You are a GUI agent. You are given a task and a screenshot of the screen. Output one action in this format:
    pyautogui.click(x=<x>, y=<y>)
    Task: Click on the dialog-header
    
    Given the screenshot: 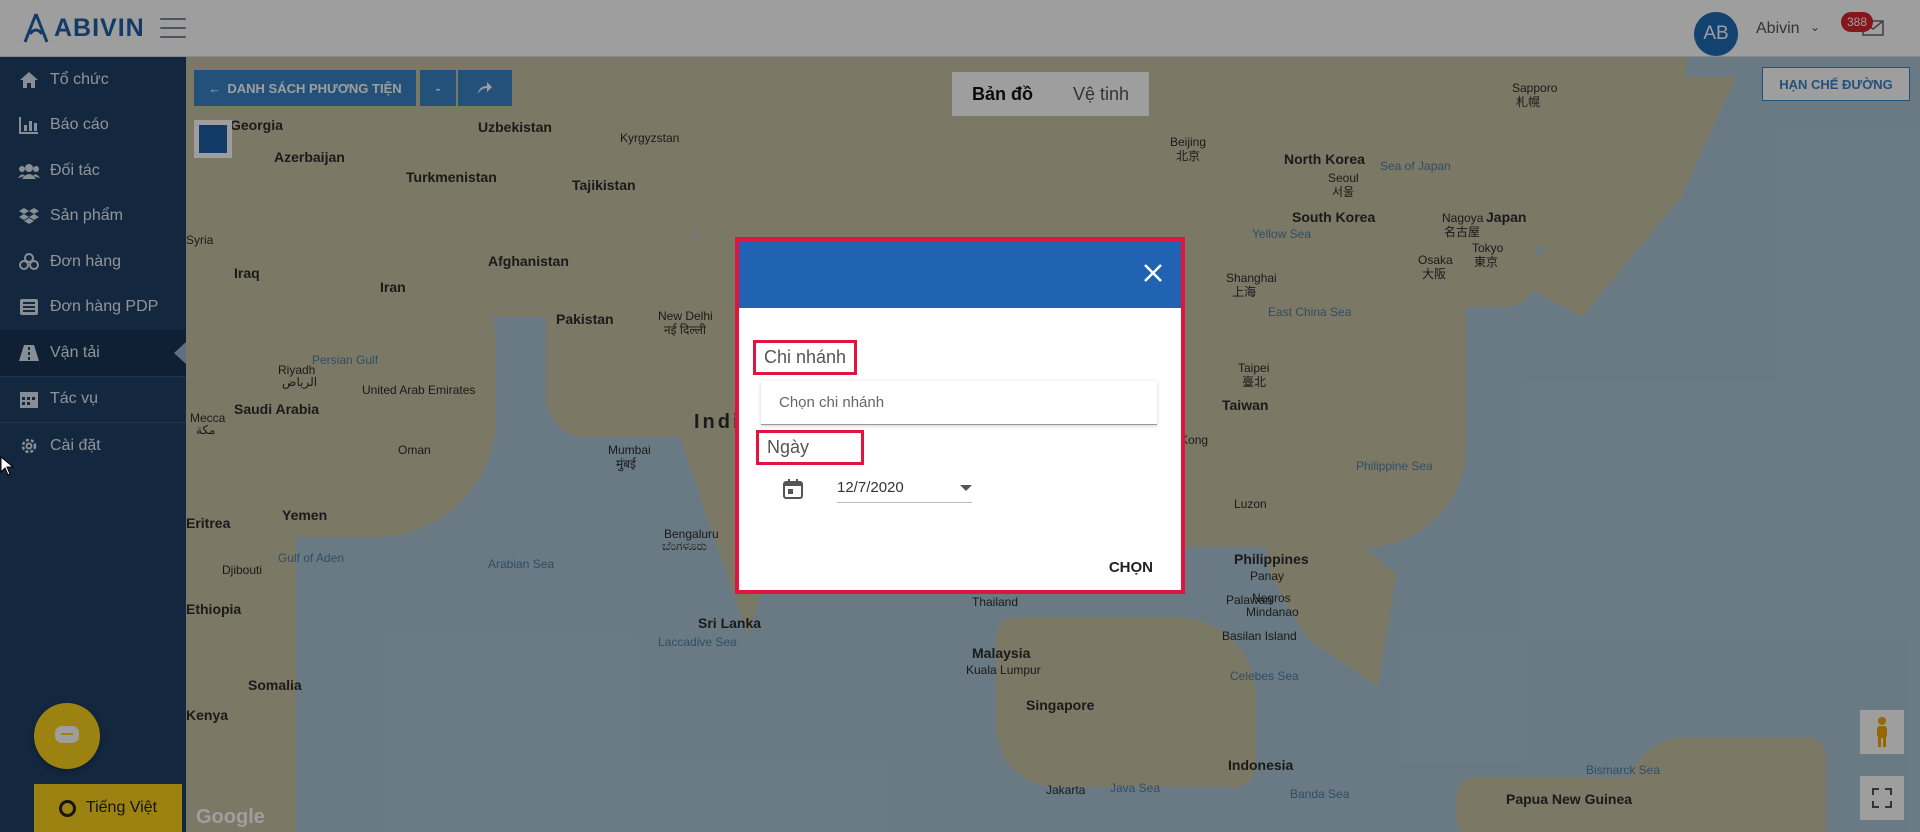 What is the action you would take?
    pyautogui.click(x=960, y=274)
    